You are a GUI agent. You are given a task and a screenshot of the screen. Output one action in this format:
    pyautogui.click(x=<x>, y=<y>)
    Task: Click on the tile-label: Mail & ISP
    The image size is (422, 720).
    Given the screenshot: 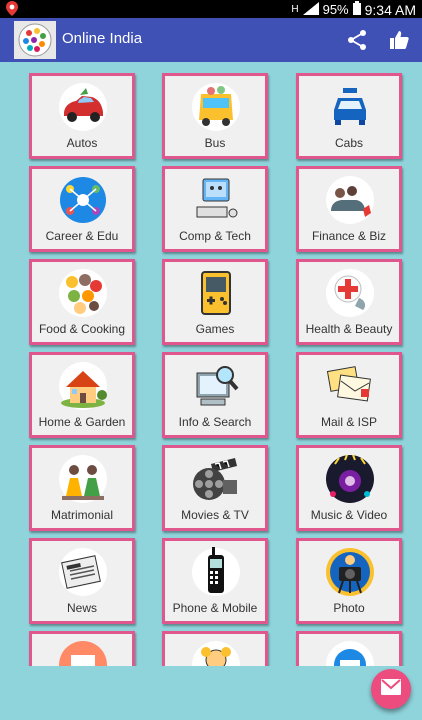 What is the action you would take?
    pyautogui.click(x=348, y=422)
    